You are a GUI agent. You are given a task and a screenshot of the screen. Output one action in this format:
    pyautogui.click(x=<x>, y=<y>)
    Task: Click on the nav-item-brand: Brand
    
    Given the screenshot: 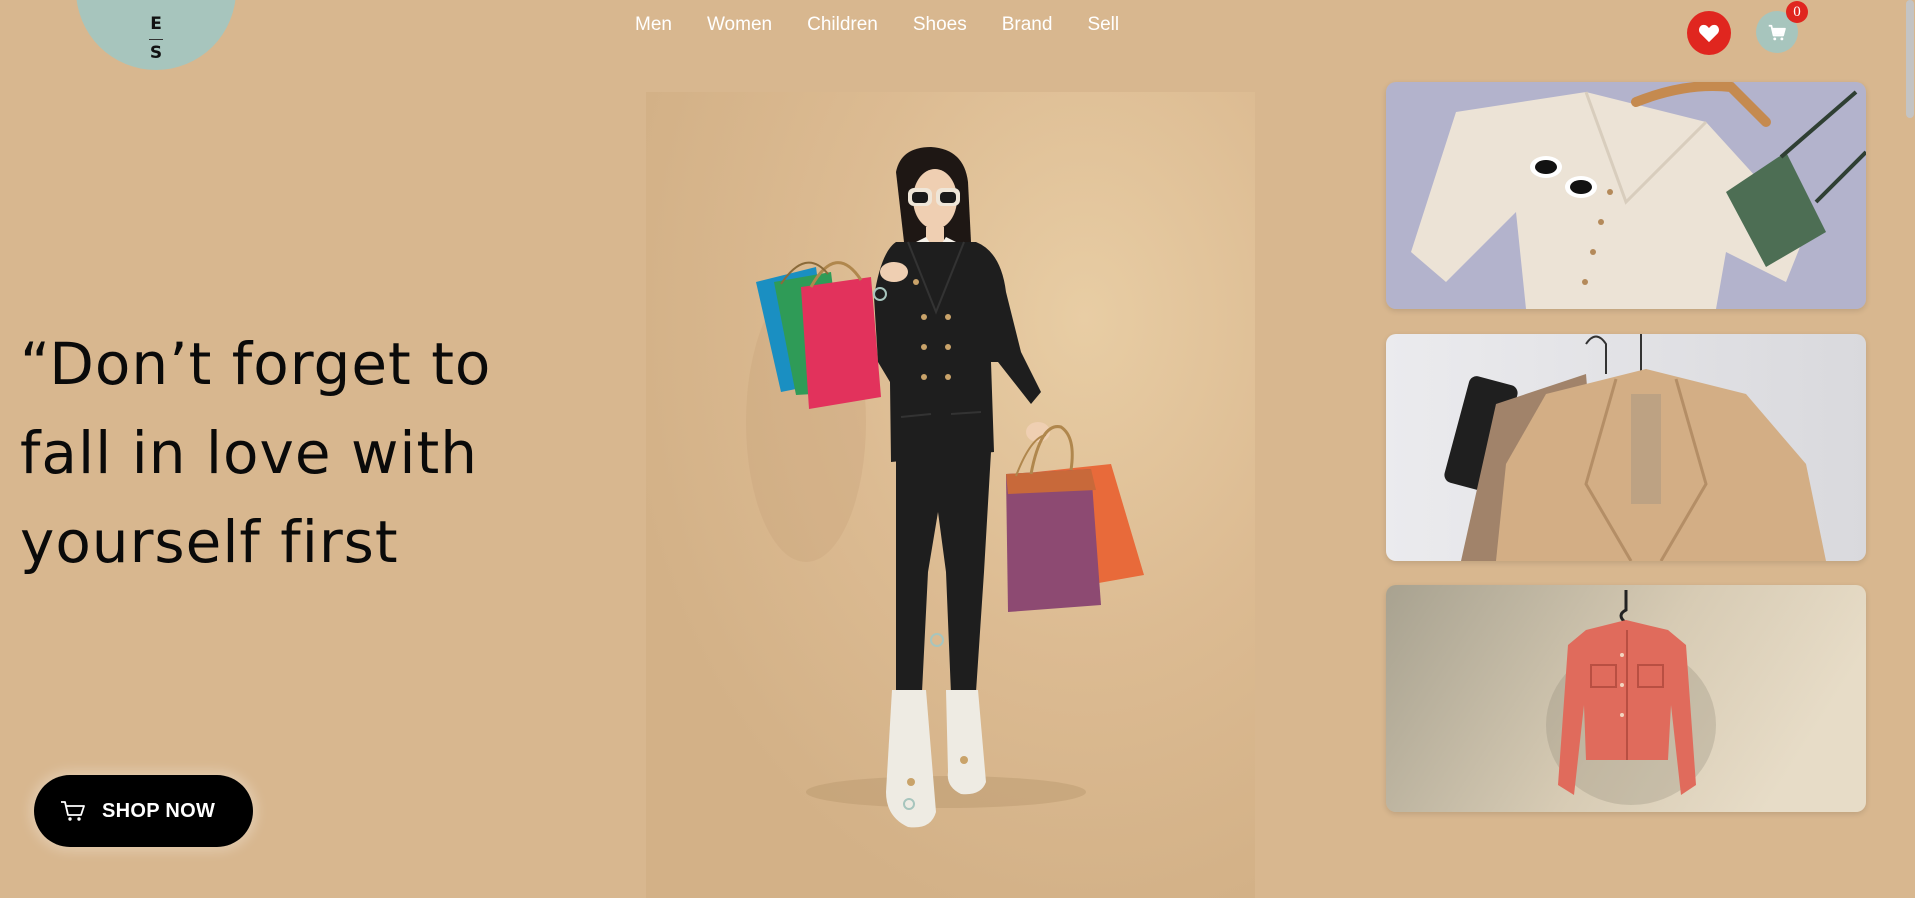 What is the action you would take?
    pyautogui.click(x=1027, y=25)
    